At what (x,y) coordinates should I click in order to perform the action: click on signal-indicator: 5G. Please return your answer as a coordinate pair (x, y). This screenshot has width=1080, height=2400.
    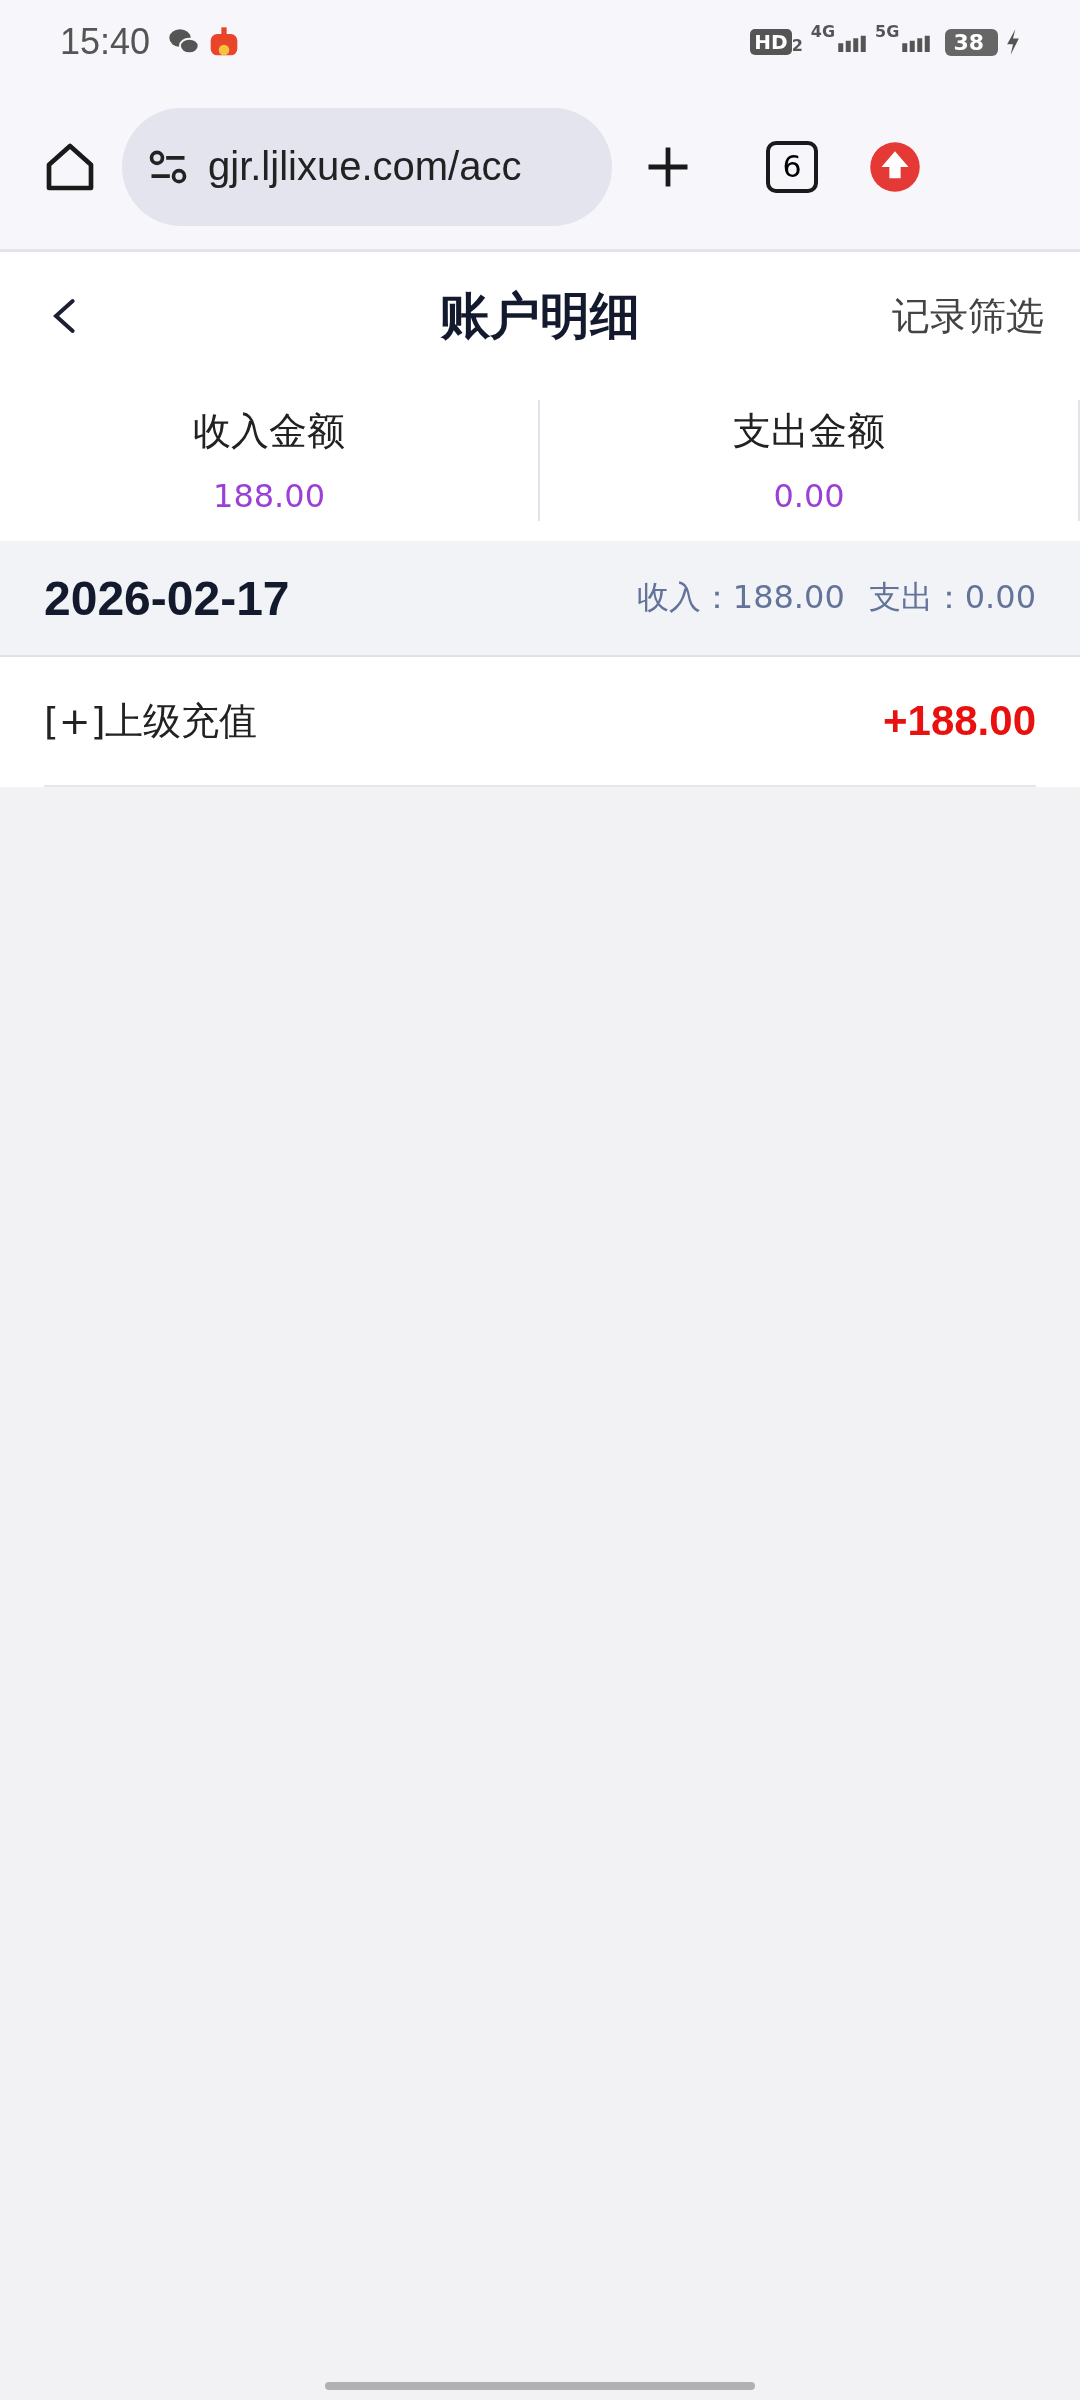
    Looking at the image, I should click on (887, 31).